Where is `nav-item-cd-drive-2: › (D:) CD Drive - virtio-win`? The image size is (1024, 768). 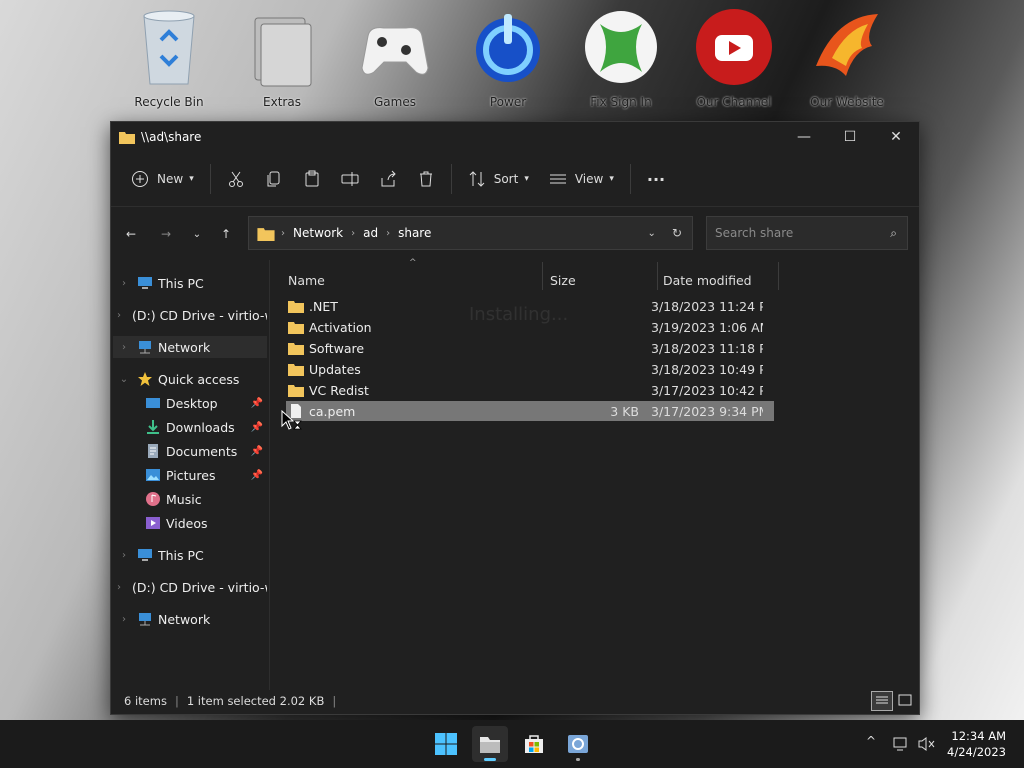 nav-item-cd-drive-2: › (D:) CD Drive - virtio-win is located at coordinates (192, 587).